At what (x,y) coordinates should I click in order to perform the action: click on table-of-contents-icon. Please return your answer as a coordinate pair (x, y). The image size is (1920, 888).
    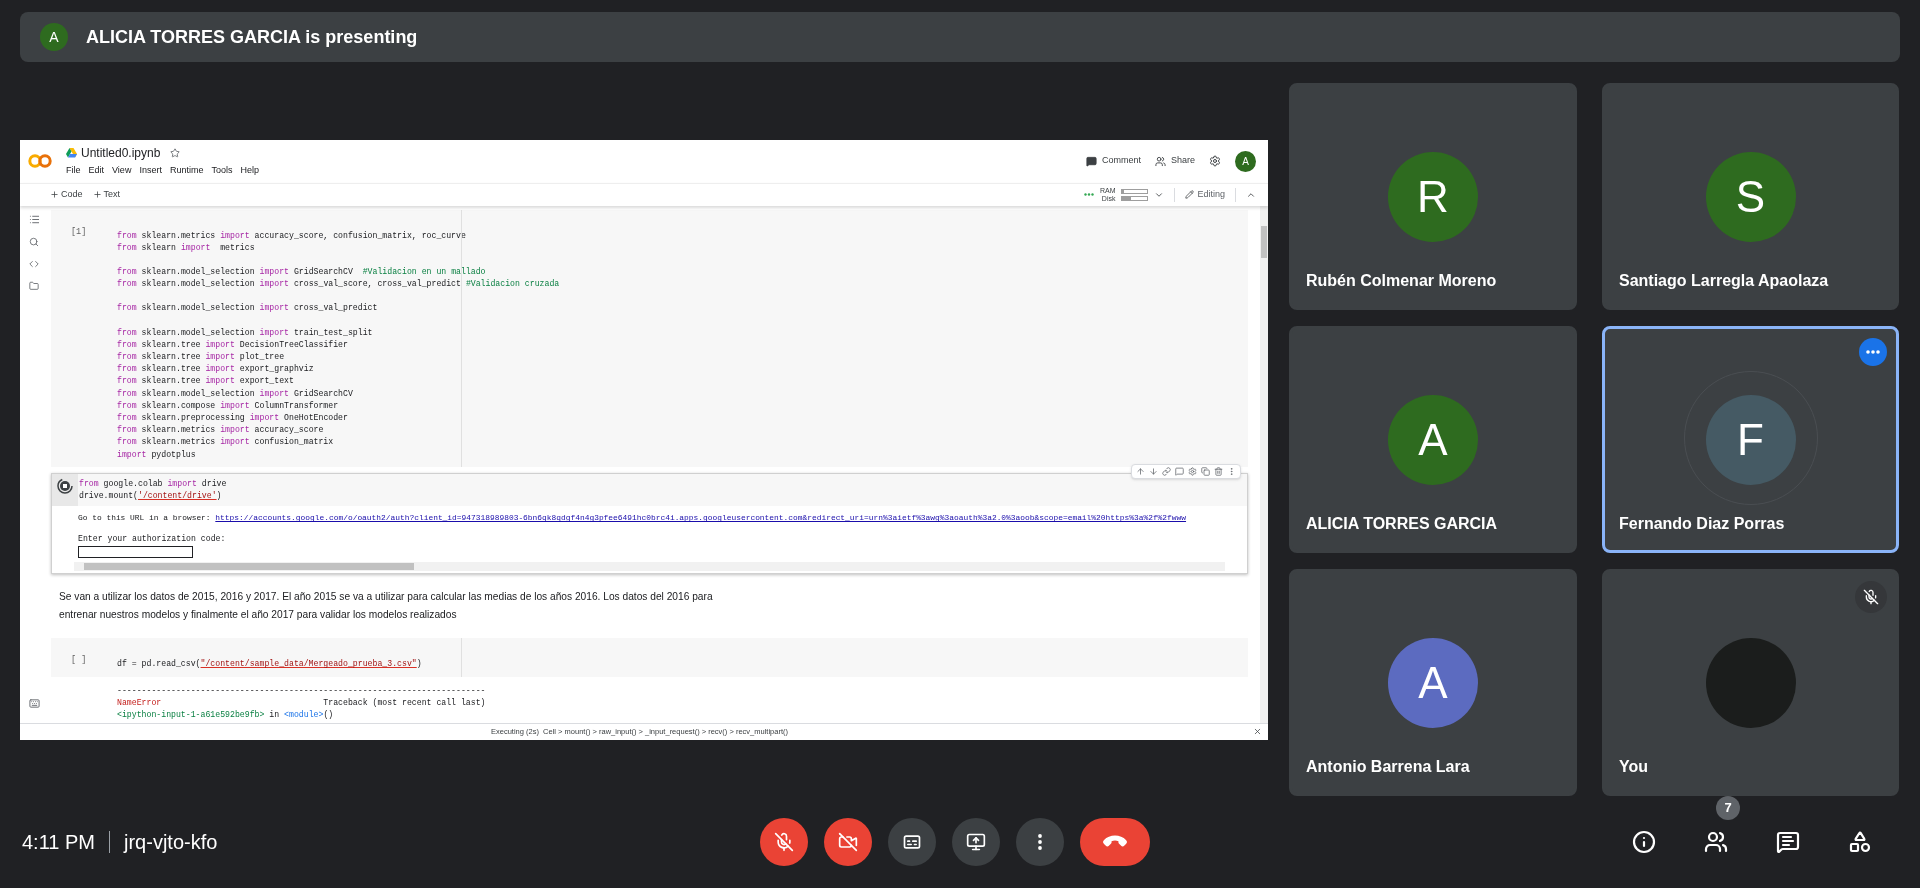
    Looking at the image, I should click on (34, 219).